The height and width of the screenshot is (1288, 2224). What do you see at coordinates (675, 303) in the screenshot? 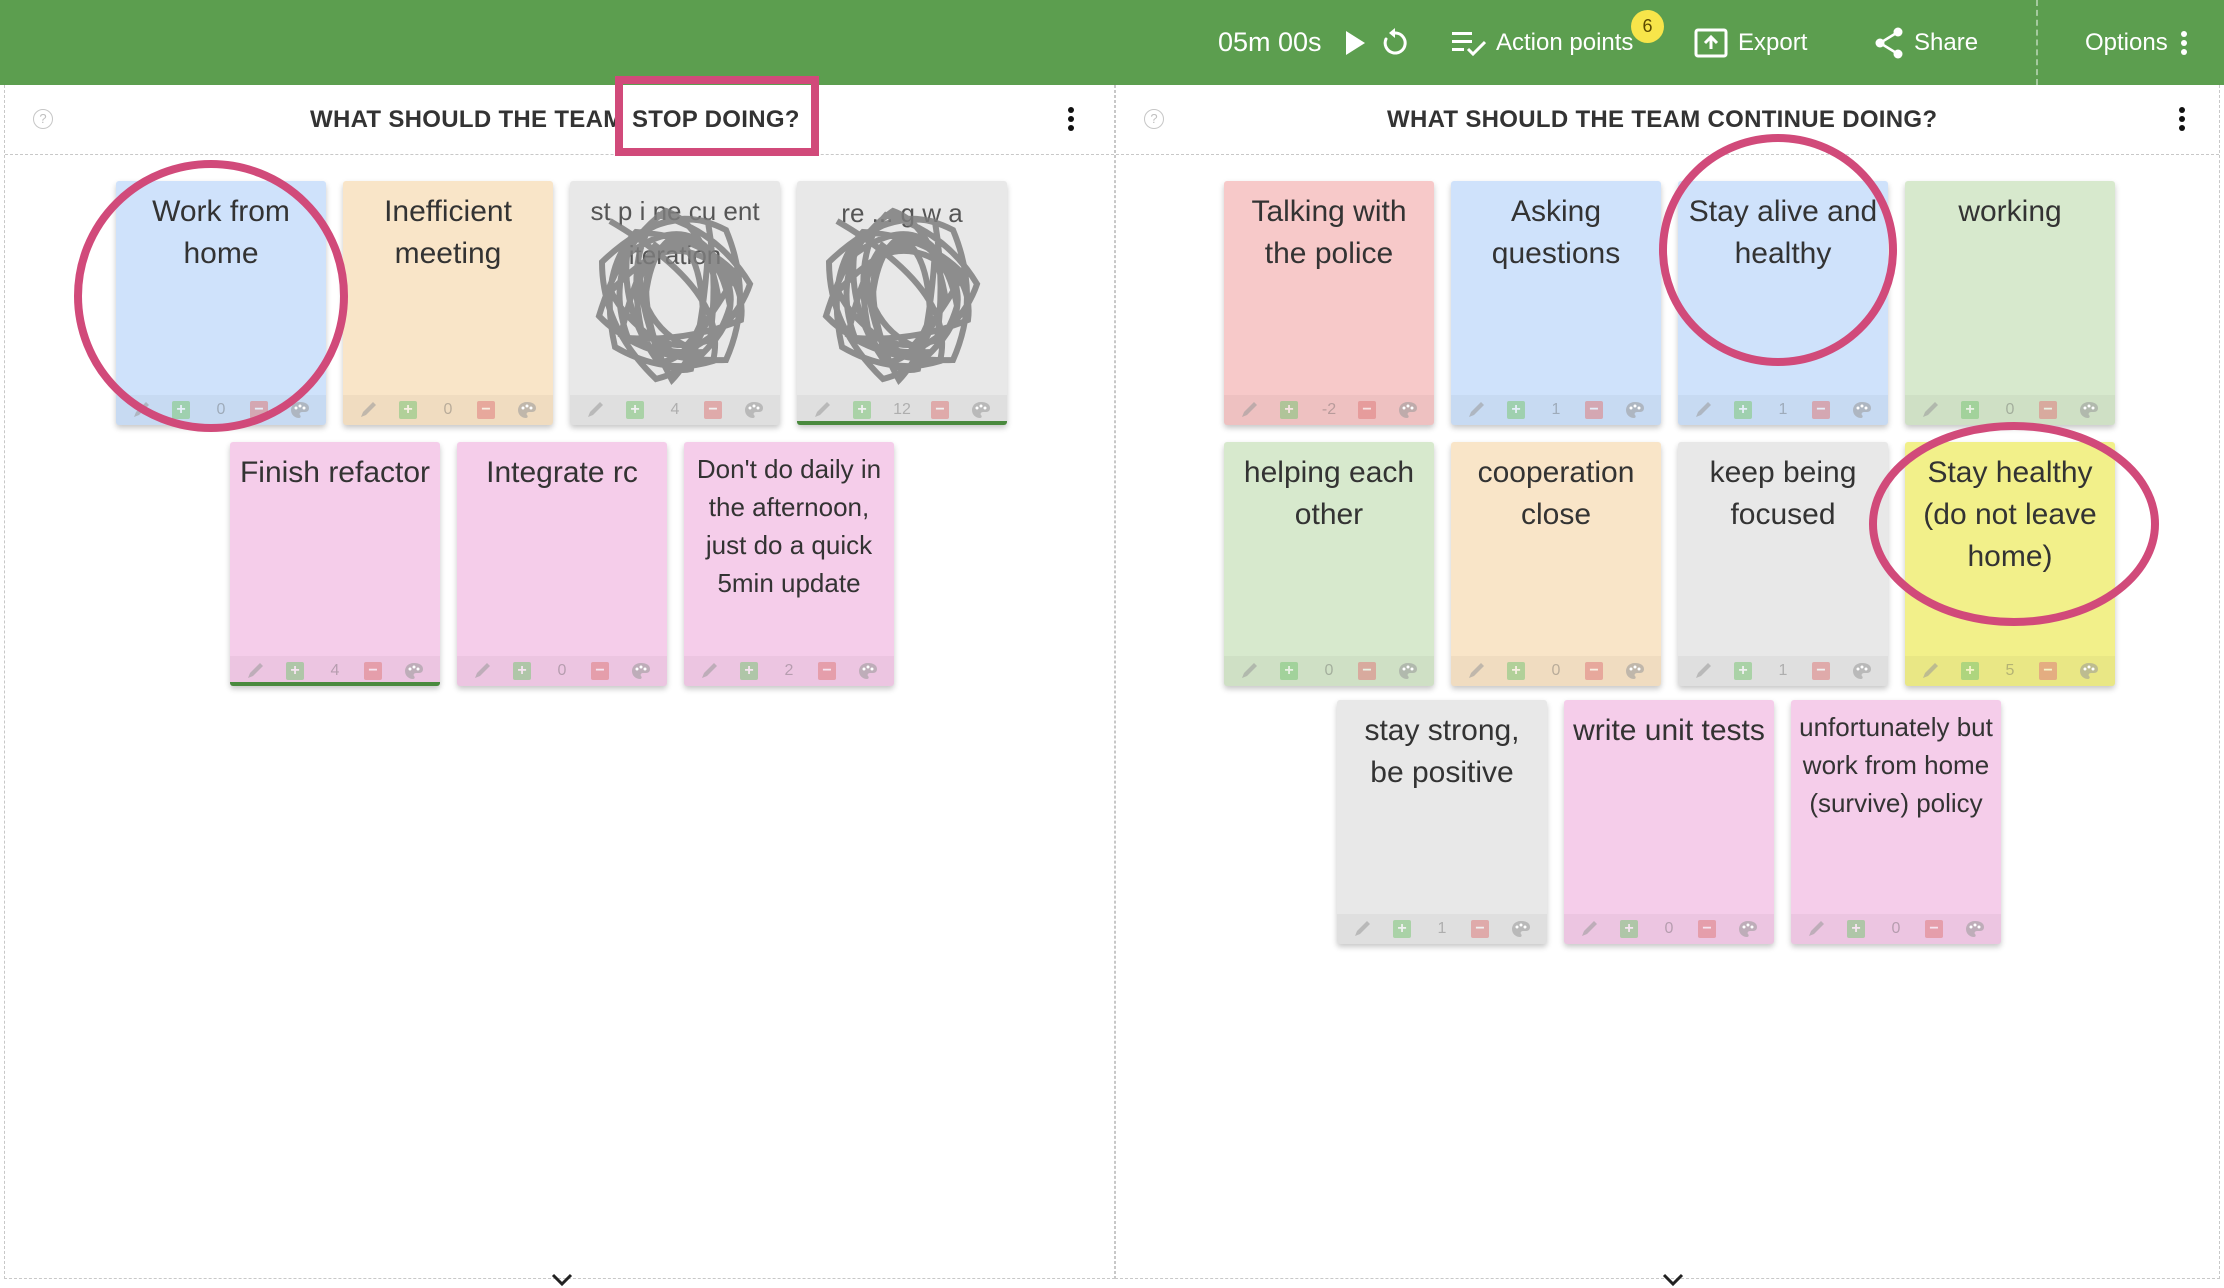
I see `sticky-card: st p i ne cu ent iteration +4−` at bounding box center [675, 303].